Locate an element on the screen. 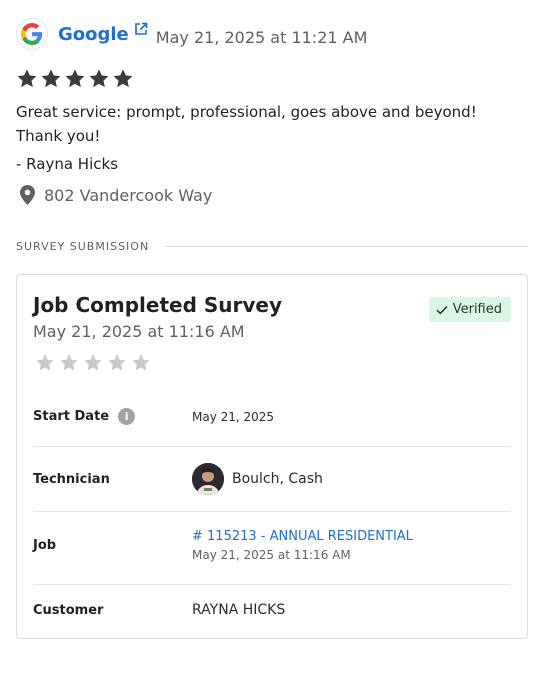  job-label: Job is located at coordinates (45, 545).